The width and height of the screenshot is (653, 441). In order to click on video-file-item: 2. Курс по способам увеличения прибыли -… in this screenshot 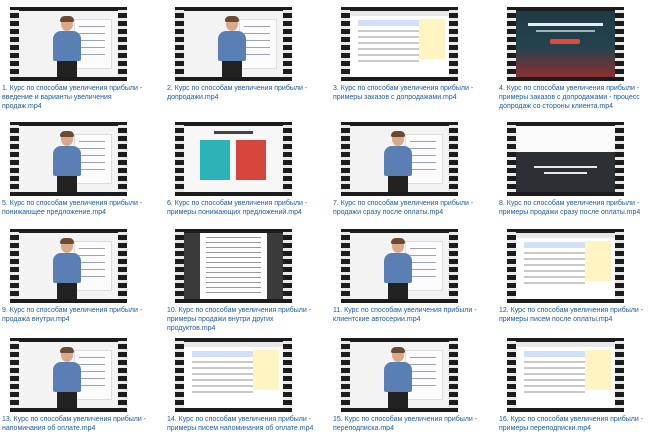, I will do `click(242, 55)`.